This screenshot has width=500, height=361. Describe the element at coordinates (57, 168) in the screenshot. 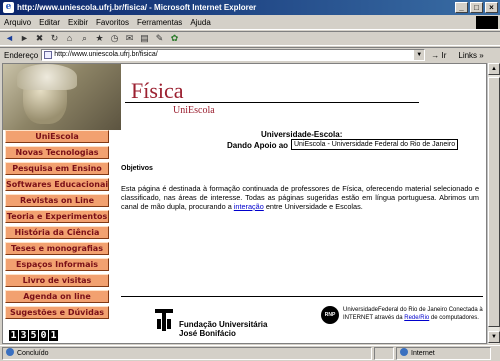

I see `nav-pesquisa-em-ensino: Pesquisa em Ensino` at that location.